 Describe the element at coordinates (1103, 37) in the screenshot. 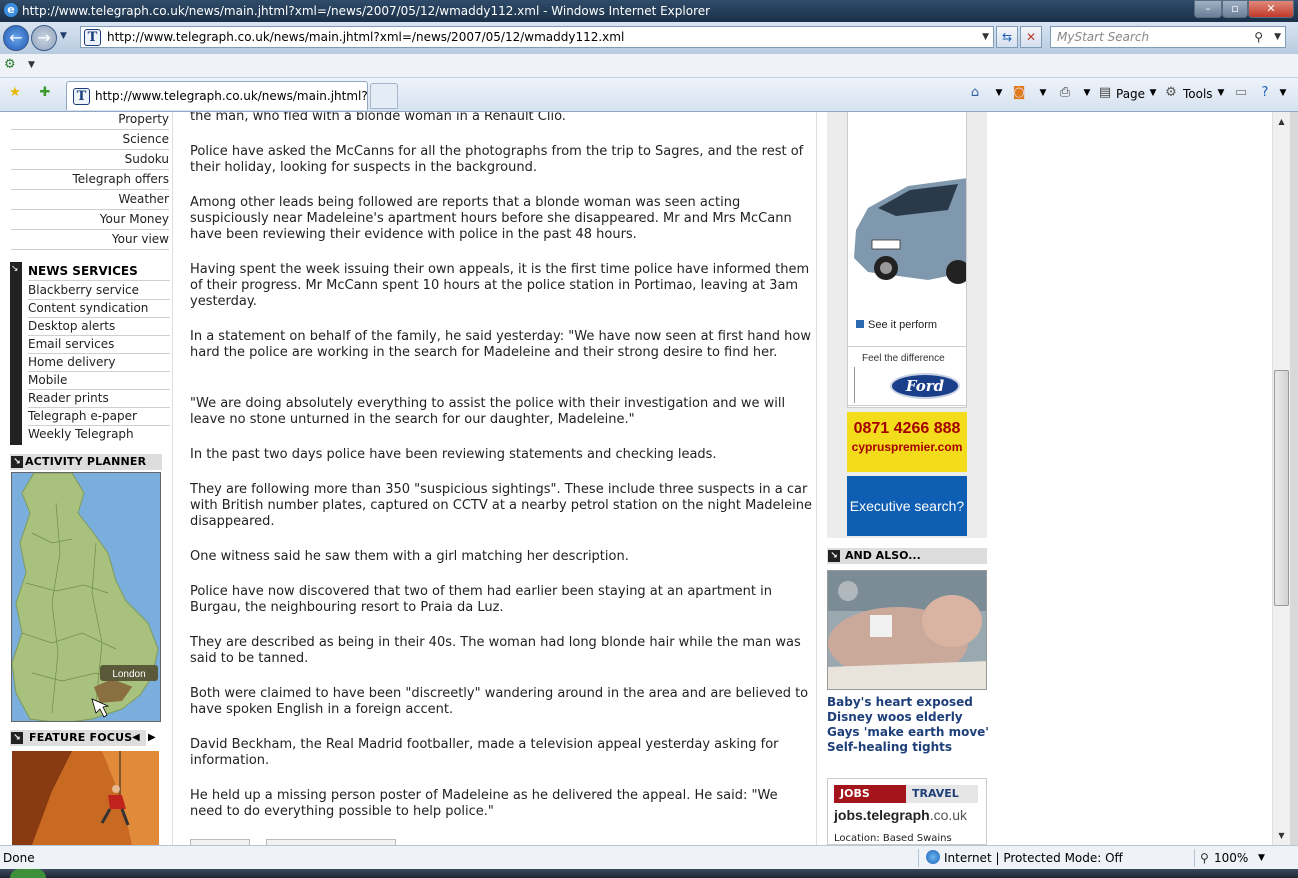

I see `search-placeholder: MyStart Search` at that location.